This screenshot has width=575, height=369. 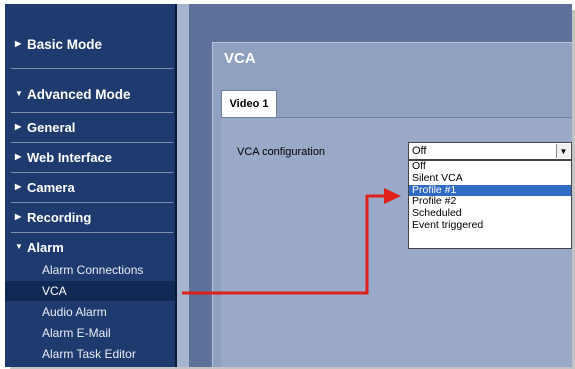 I want to click on sidebar-item-label: Recording, so click(x=59, y=217).